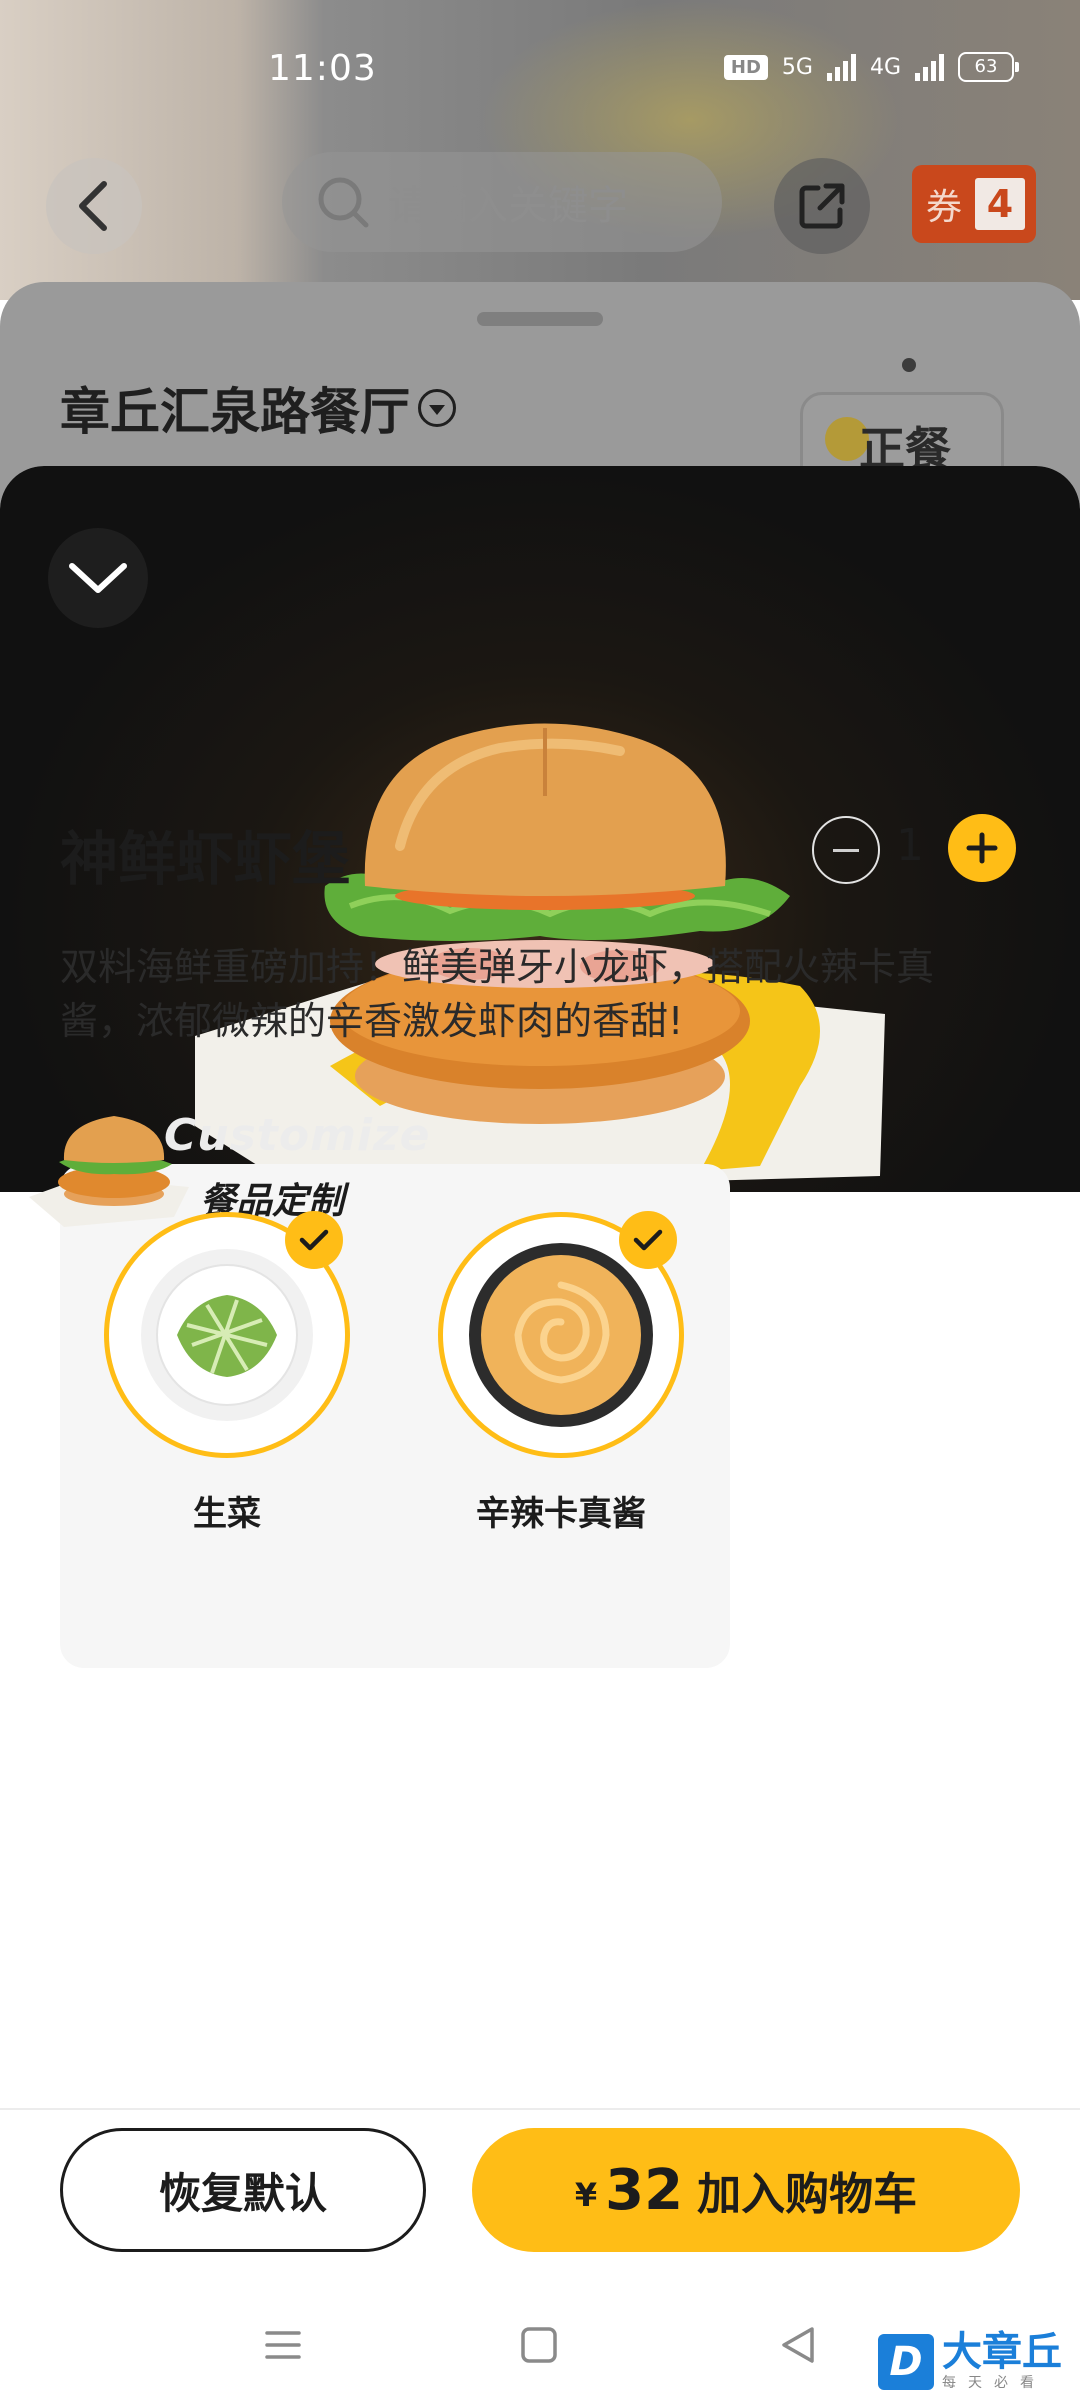  I want to click on add-to-cart-label: 加入购物车, so click(807, 2194).